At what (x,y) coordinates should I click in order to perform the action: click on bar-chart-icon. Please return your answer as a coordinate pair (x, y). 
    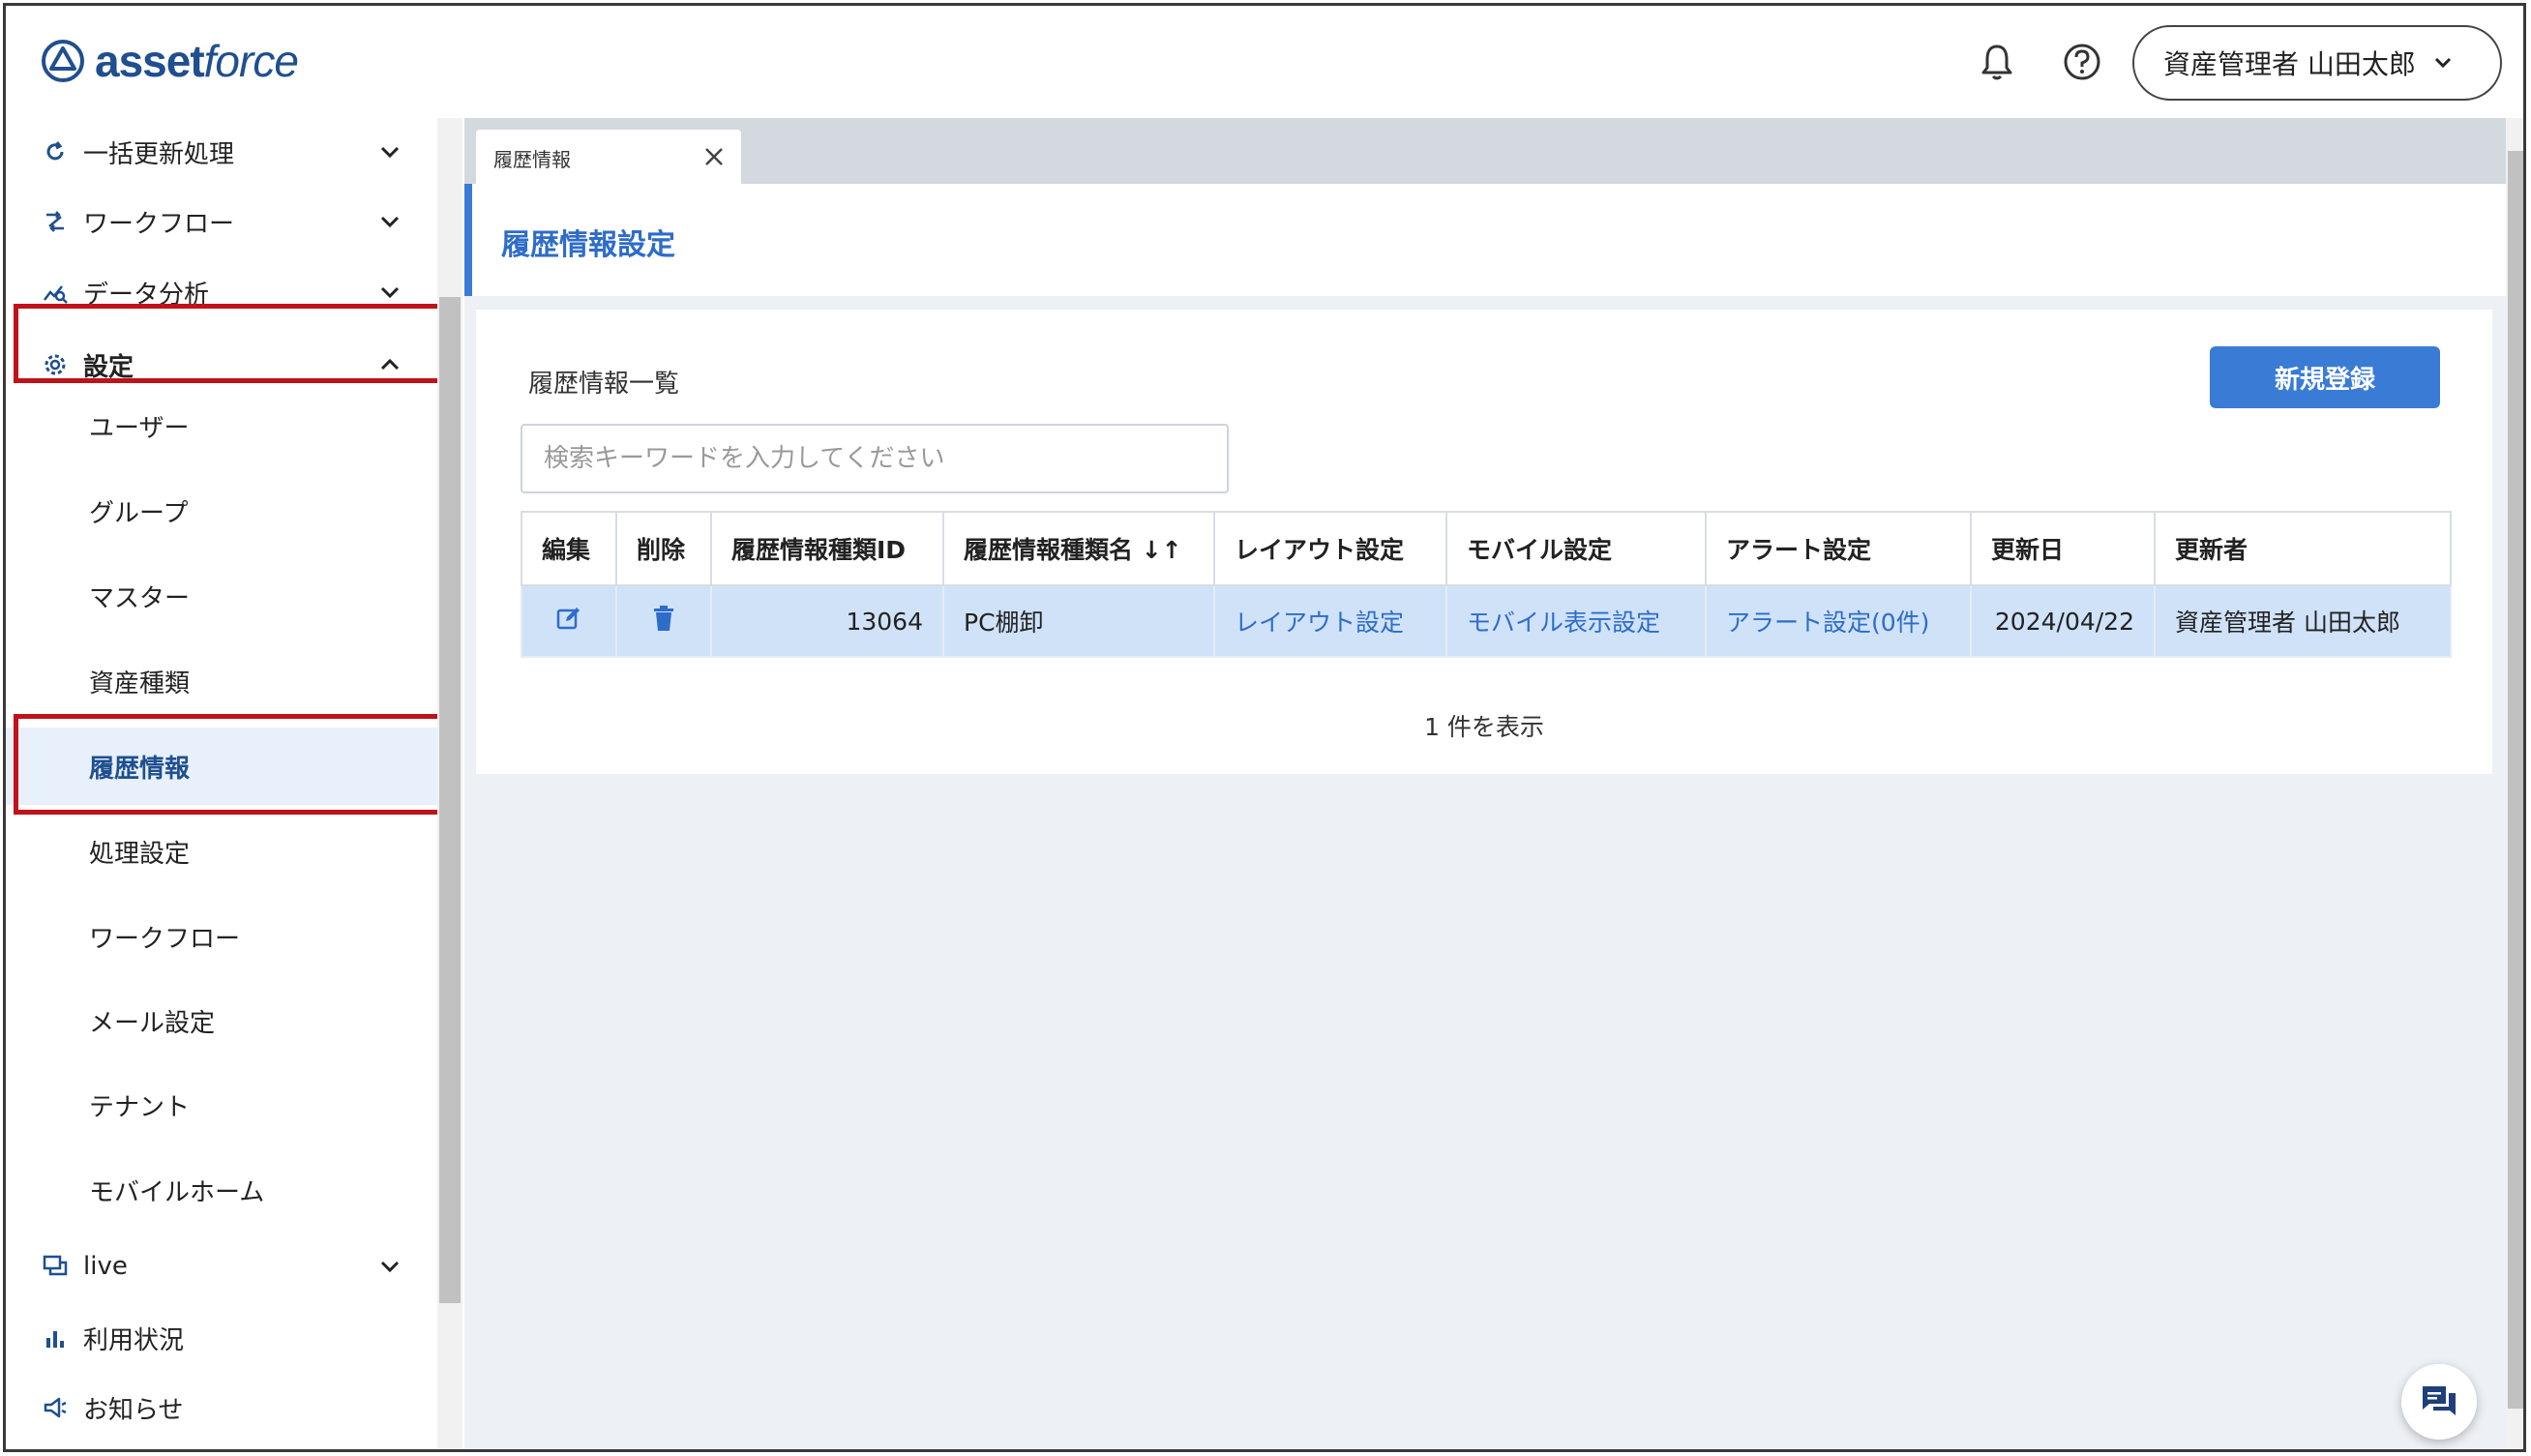
    Looking at the image, I should click on (55, 1337).